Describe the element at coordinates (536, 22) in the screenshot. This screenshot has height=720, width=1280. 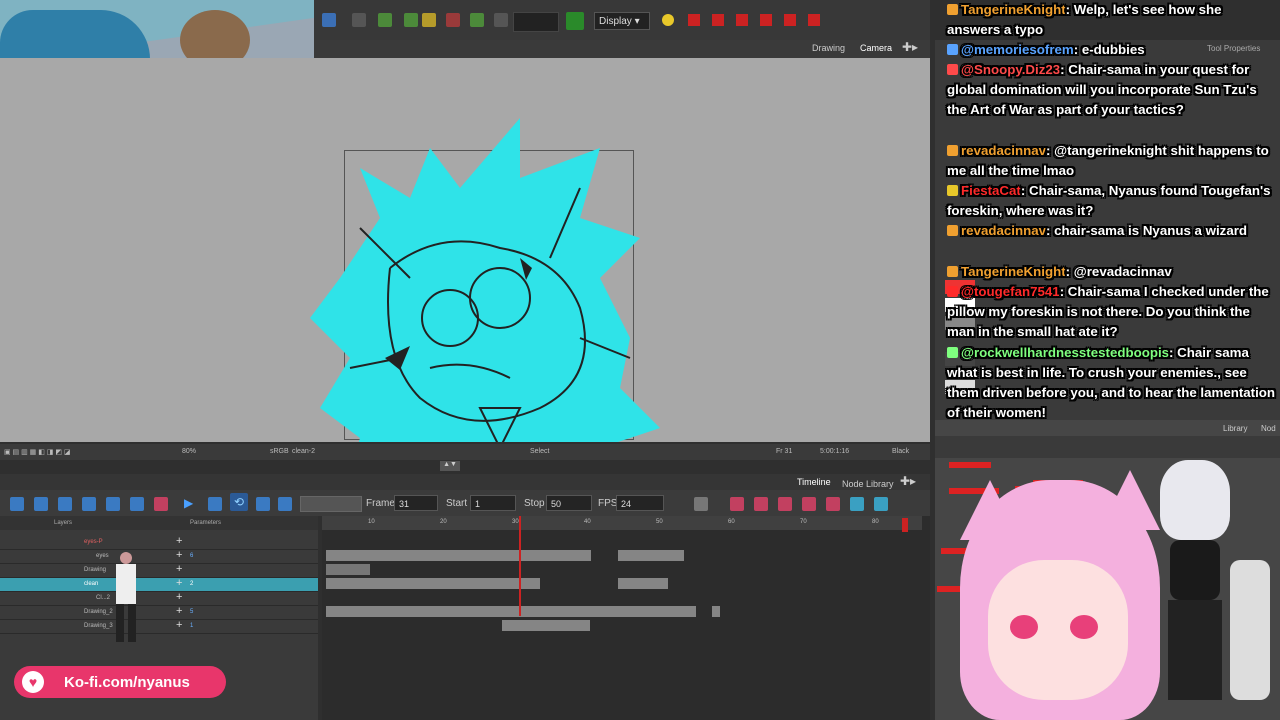
I see `tool-preset-select` at that location.